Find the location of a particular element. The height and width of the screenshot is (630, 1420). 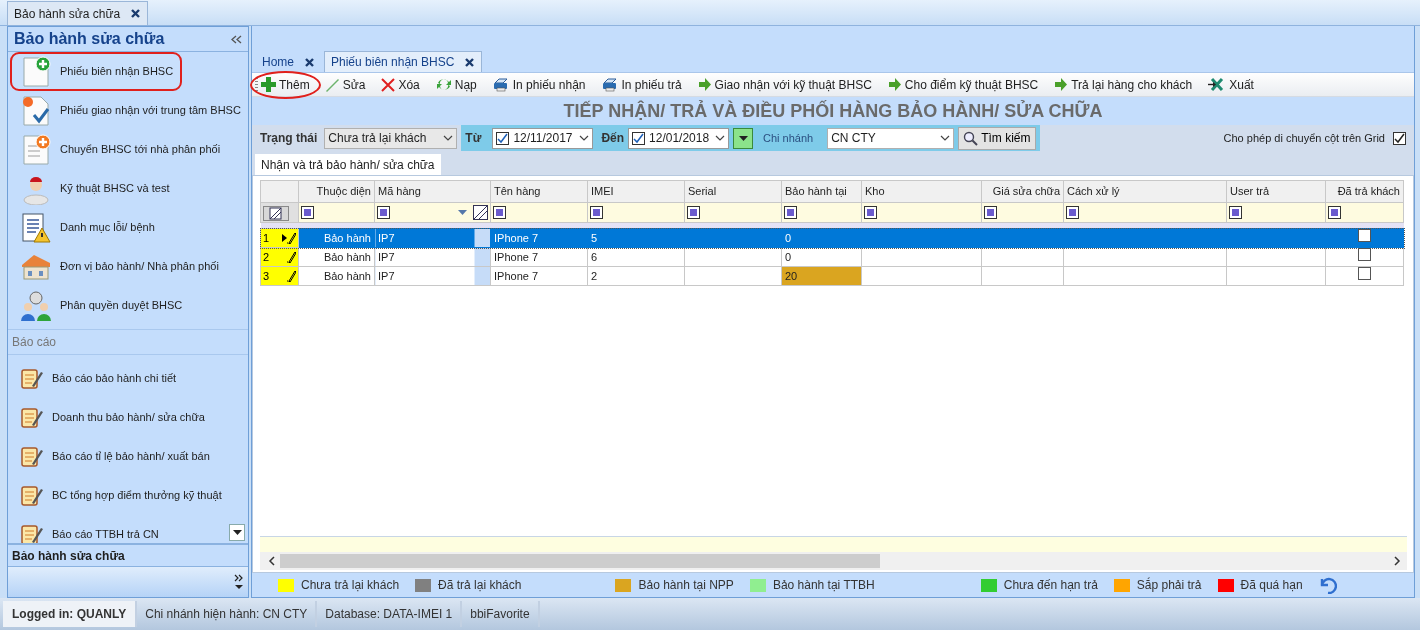

sidebar-item: Phiếu giao nhận với trung tâm BHSC is located at coordinates (127, 110).